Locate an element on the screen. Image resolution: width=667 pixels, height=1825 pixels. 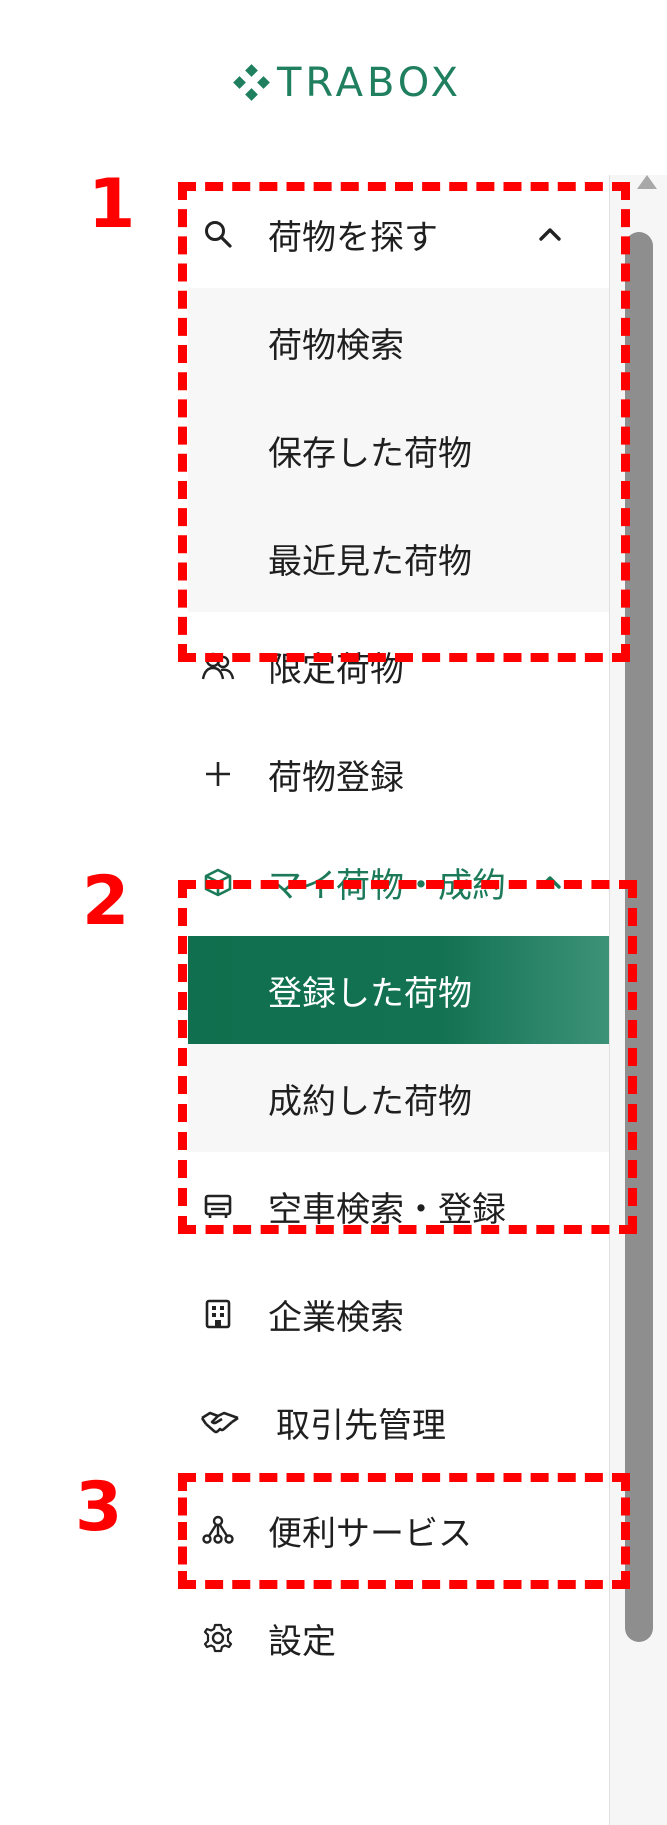
gear-icon is located at coordinates (218, 1638).